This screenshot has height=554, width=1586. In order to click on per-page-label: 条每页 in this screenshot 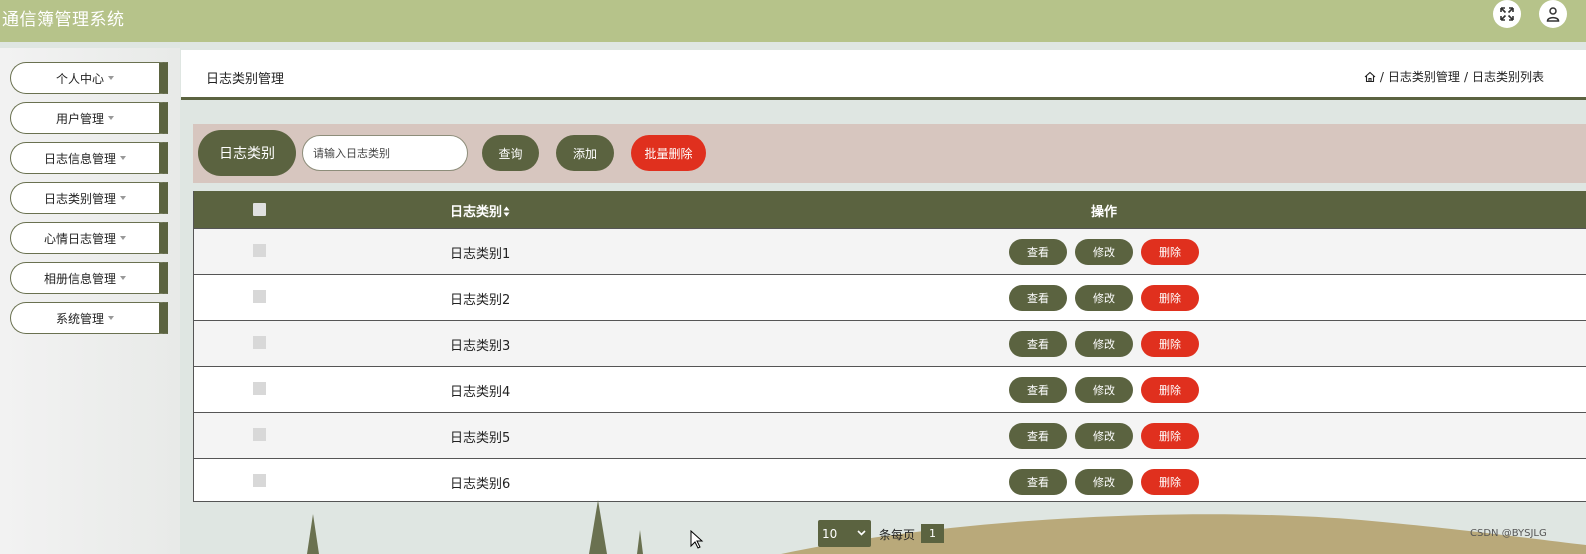, I will do `click(897, 535)`.